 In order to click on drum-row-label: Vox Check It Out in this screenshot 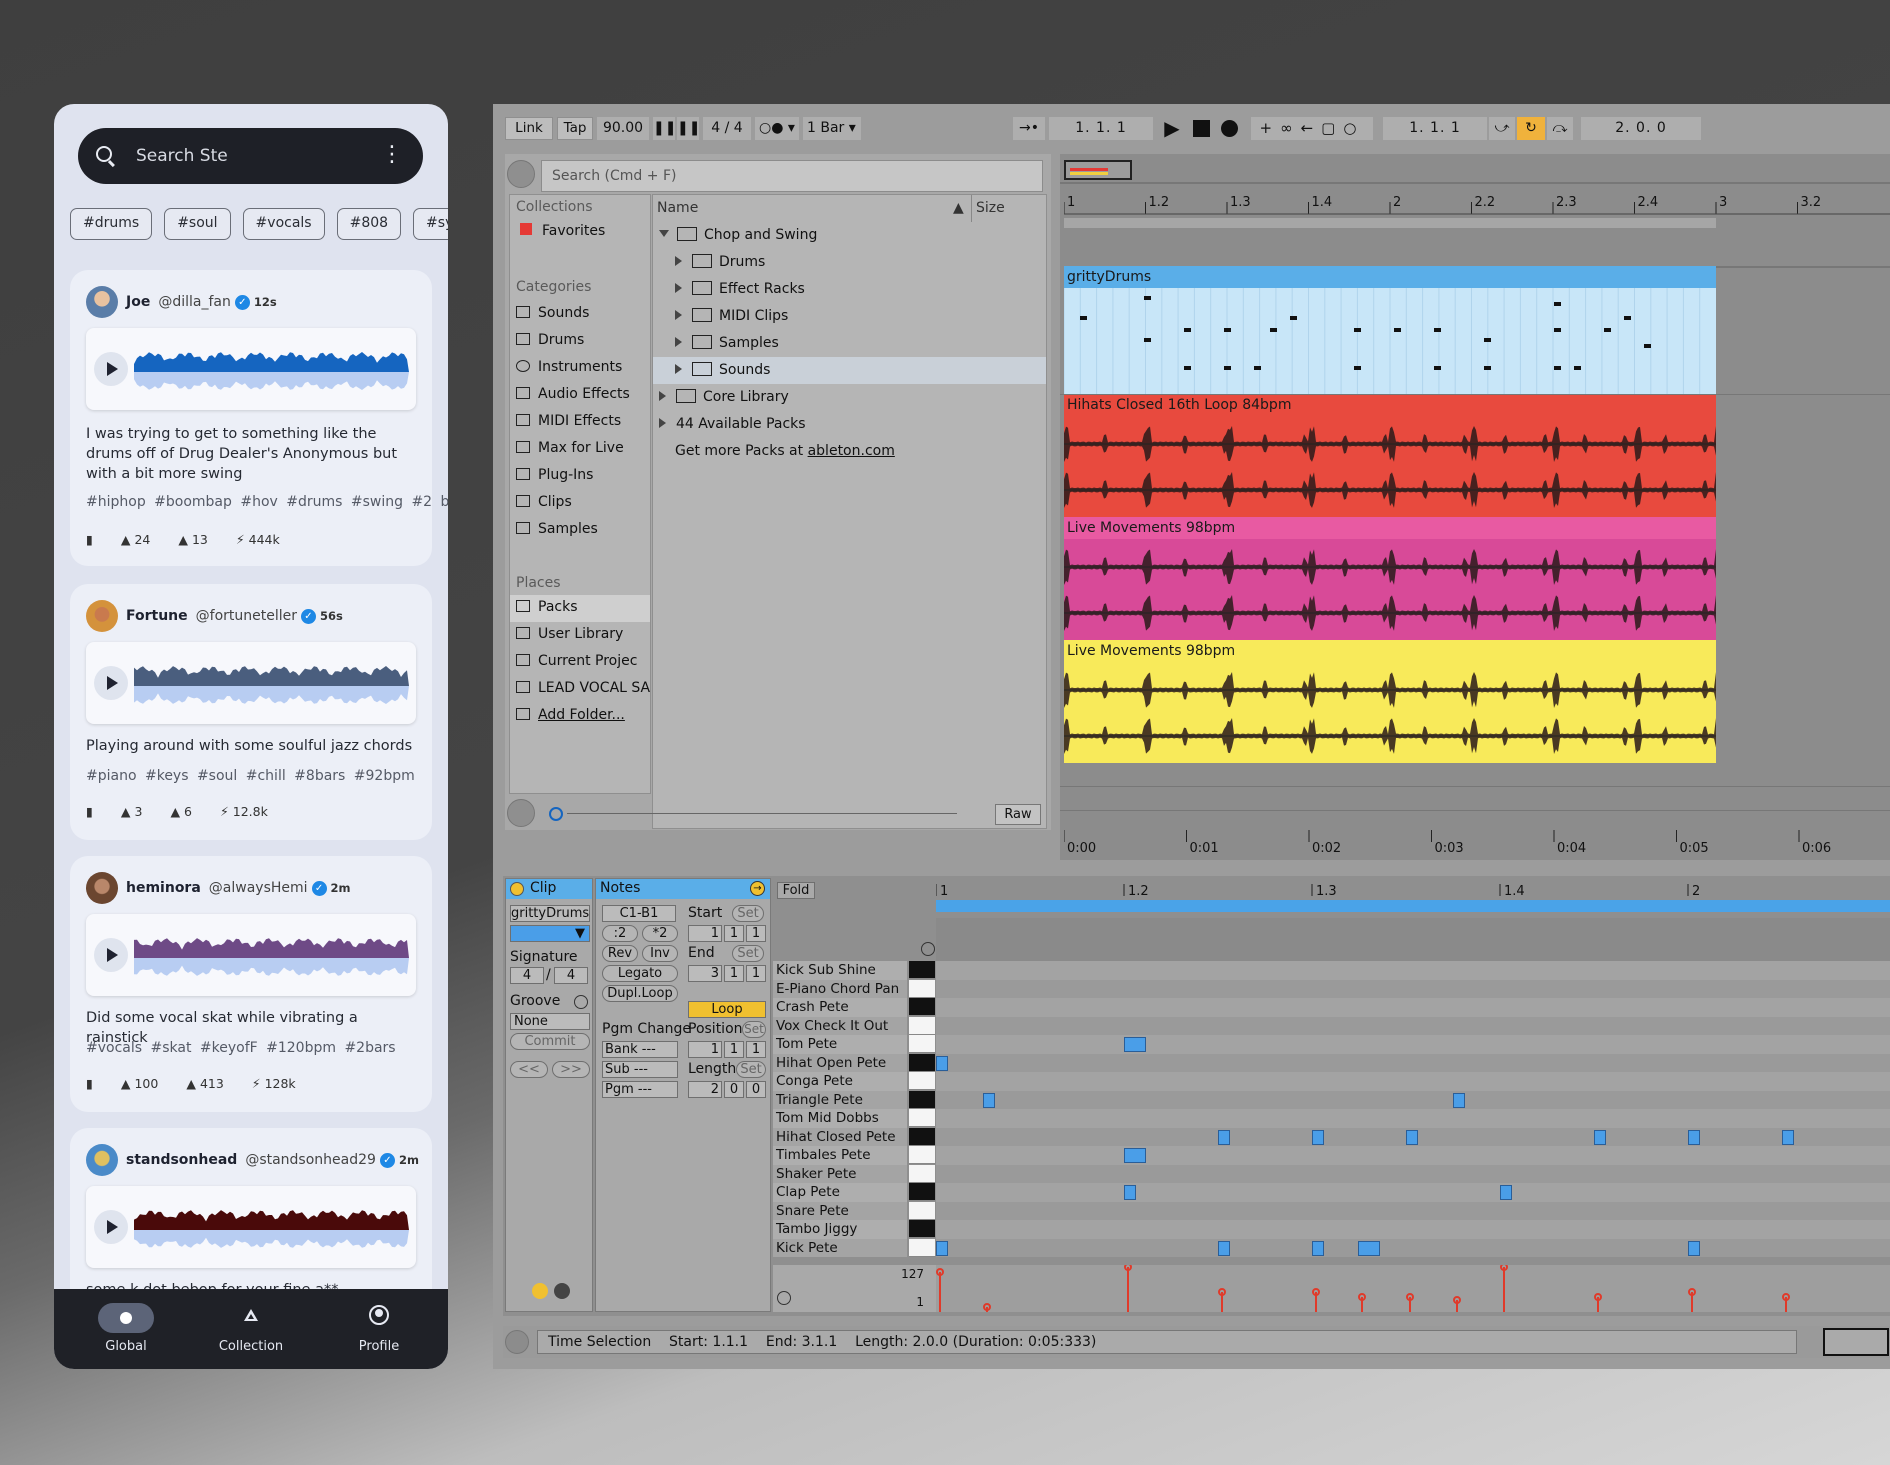, I will do `click(840, 1025)`.